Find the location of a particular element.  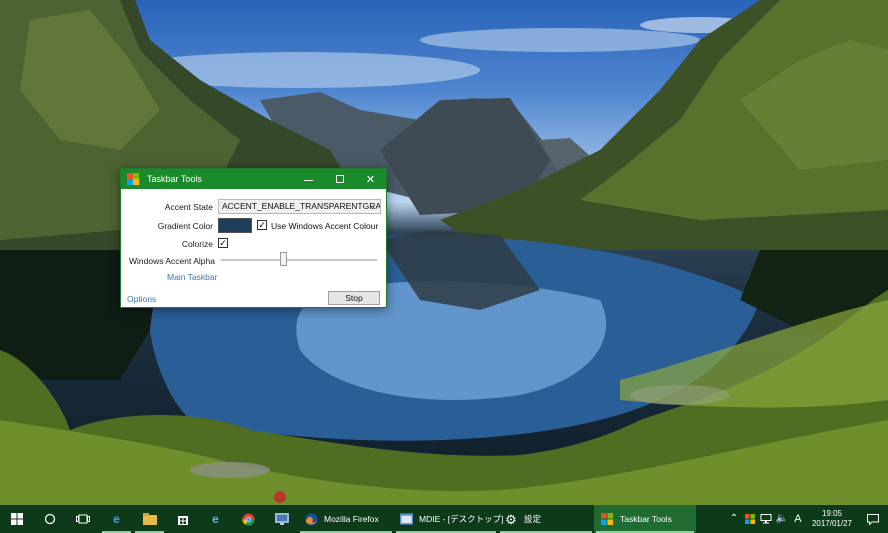

maximize-icon is located at coordinates (339, 179).